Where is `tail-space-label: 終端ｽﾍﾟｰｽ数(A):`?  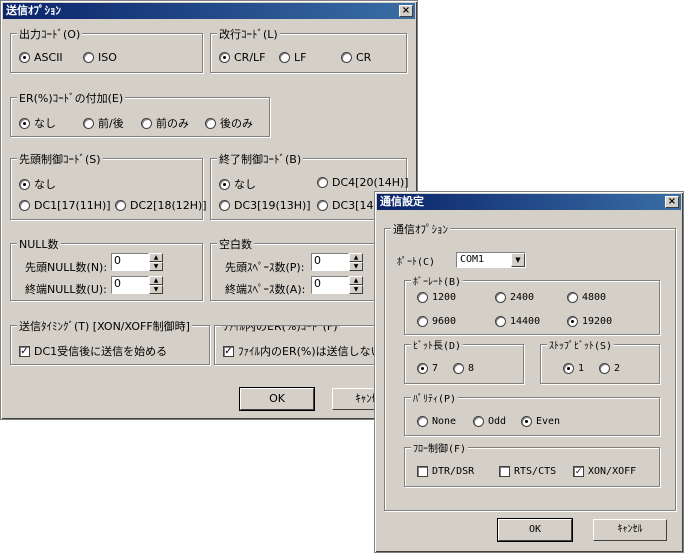
tail-space-label: 終端ｽﾍﾟｰｽ数(A): is located at coordinates (265, 289).